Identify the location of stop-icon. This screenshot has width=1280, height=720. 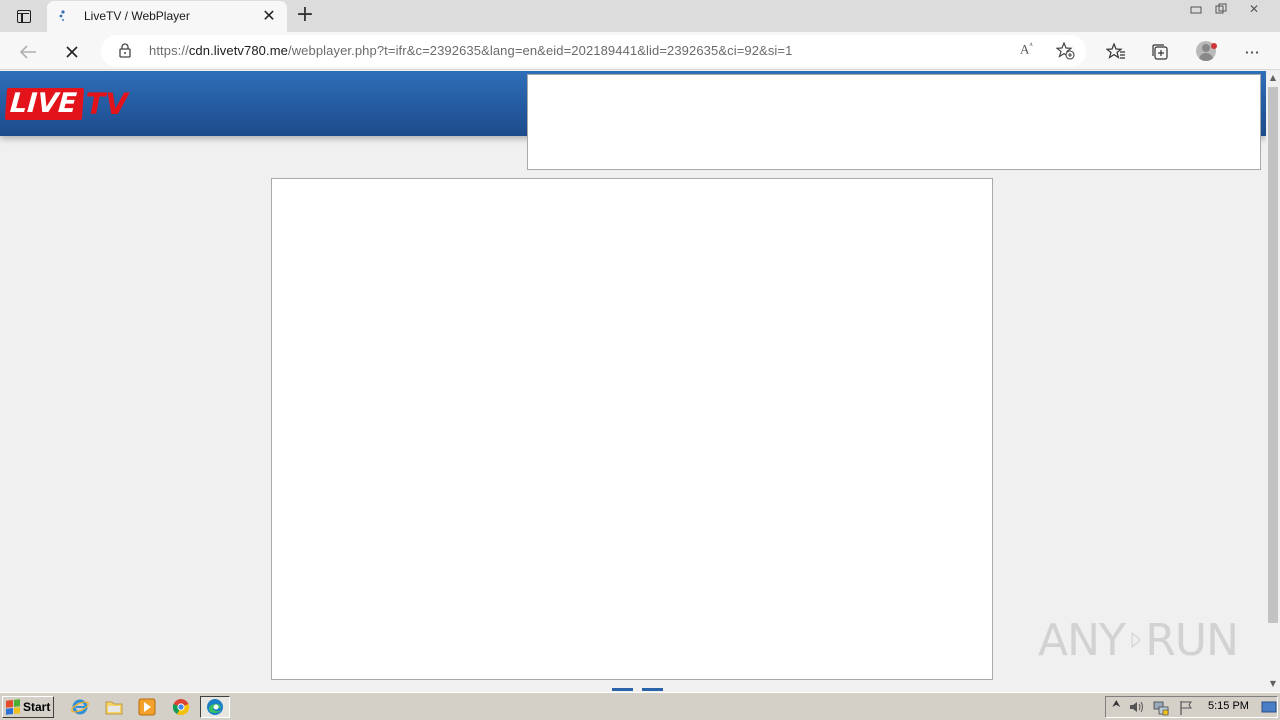
(72, 52).